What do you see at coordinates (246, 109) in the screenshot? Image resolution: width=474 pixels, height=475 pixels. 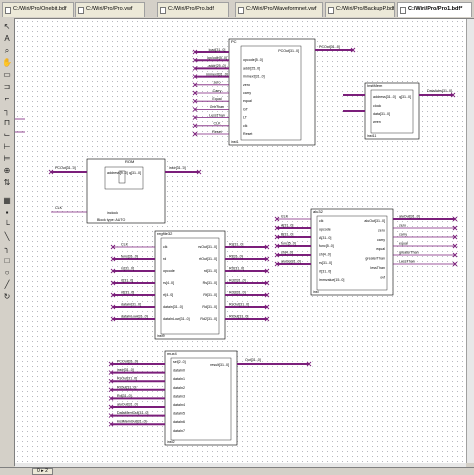 I see `pc-inner-port: GT` at bounding box center [246, 109].